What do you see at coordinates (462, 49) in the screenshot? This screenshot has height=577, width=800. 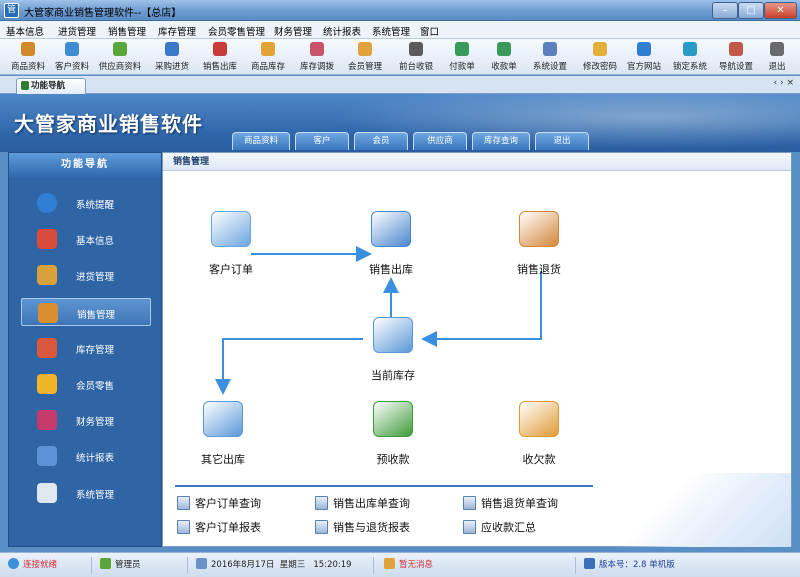 I see `payment-icon` at bounding box center [462, 49].